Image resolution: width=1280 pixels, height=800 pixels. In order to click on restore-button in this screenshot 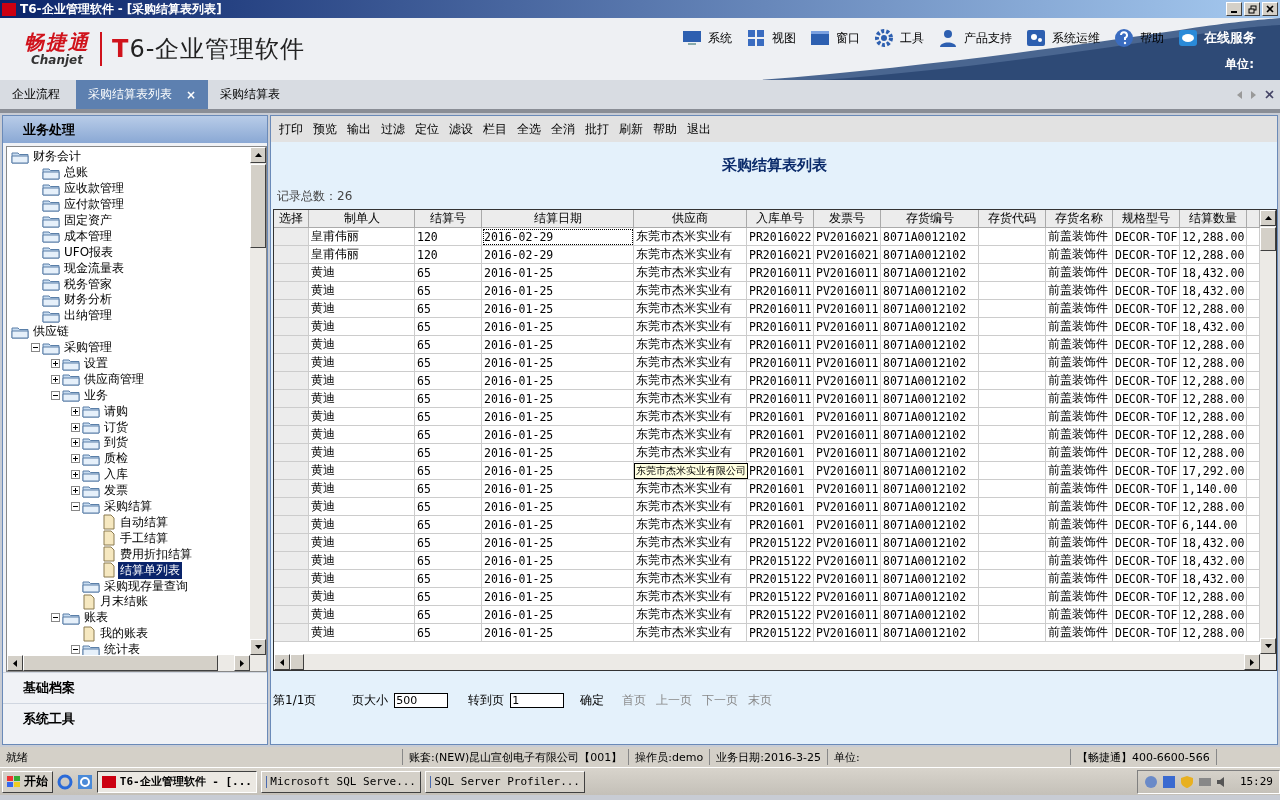, I will do `click(1252, 9)`.